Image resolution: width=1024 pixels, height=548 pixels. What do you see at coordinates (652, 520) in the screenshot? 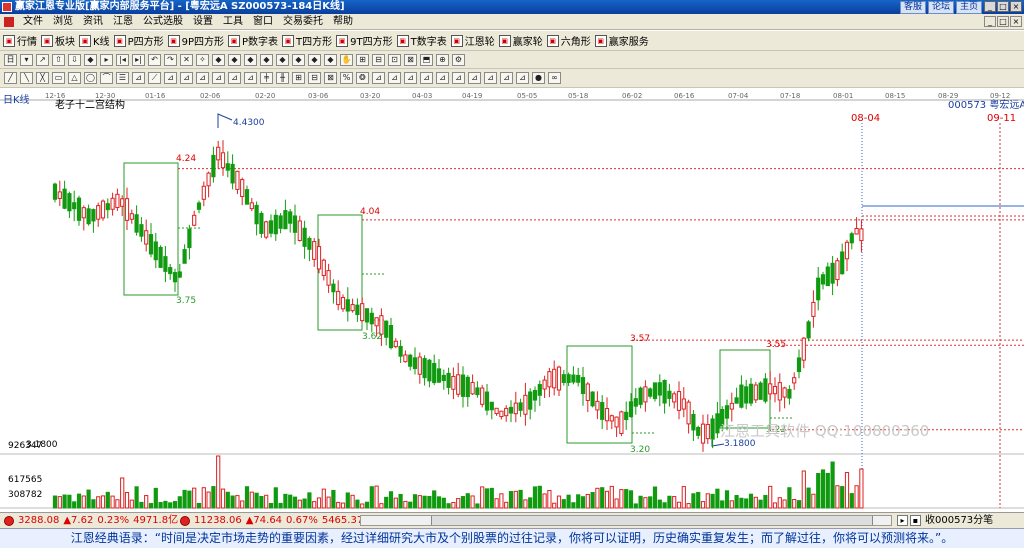
I see `scrollbar-thumb` at bounding box center [652, 520].